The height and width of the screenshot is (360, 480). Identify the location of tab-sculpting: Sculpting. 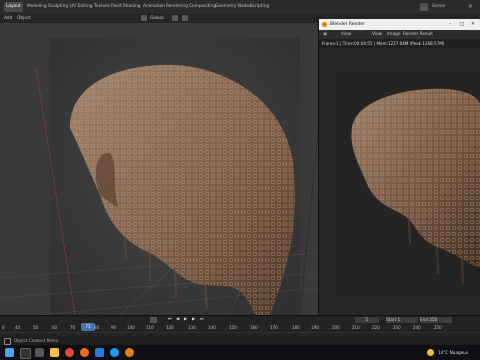
(58, 7).